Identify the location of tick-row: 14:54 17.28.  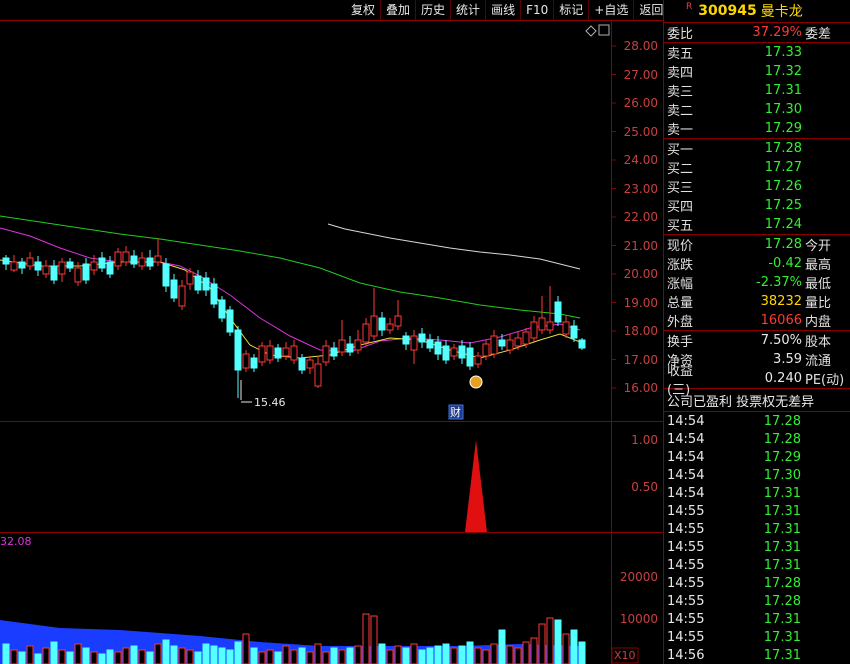
(757, 421).